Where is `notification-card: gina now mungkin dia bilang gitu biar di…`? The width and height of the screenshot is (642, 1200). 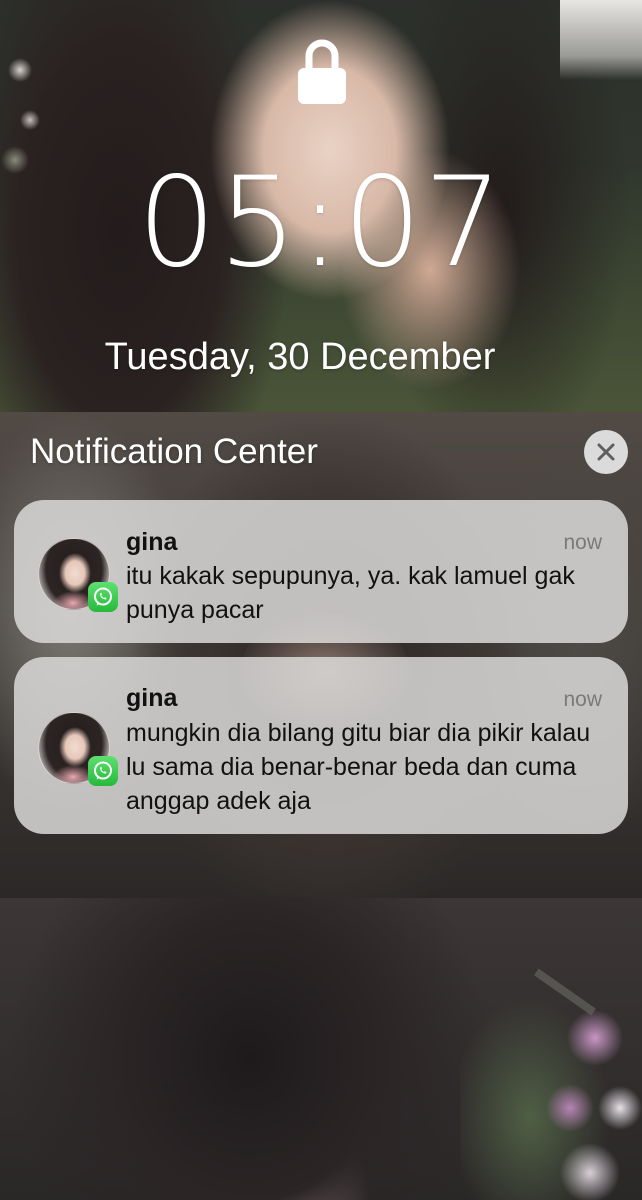
notification-card: gina now mungkin dia bilang gitu biar di… is located at coordinates (321, 745).